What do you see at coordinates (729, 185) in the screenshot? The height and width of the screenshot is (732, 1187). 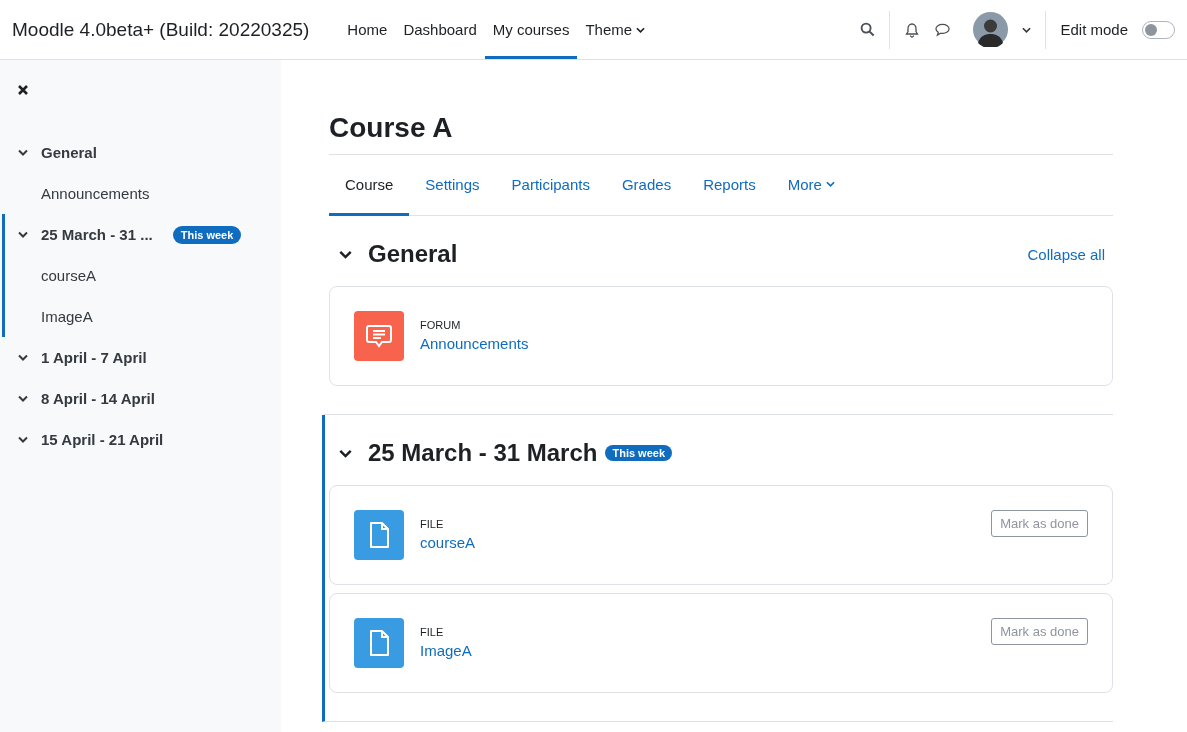 I see `course-tab: Reports` at bounding box center [729, 185].